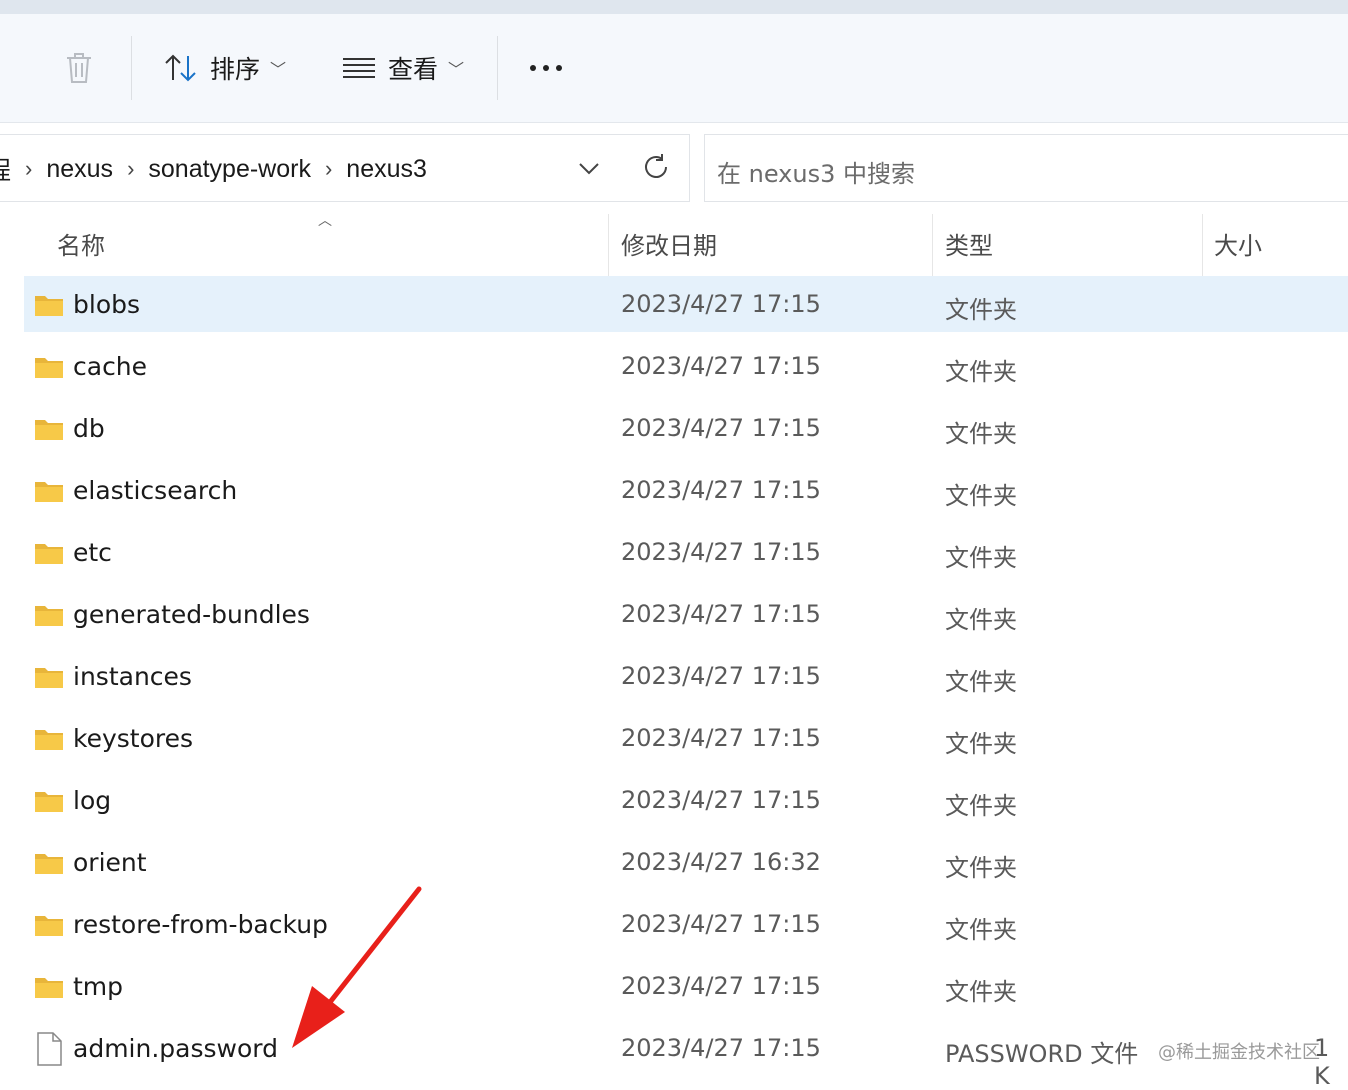 The image size is (1348, 1090). I want to click on folder-row: restore-from-backup 2023/4/27 17:15 文件夹, so click(686, 927).